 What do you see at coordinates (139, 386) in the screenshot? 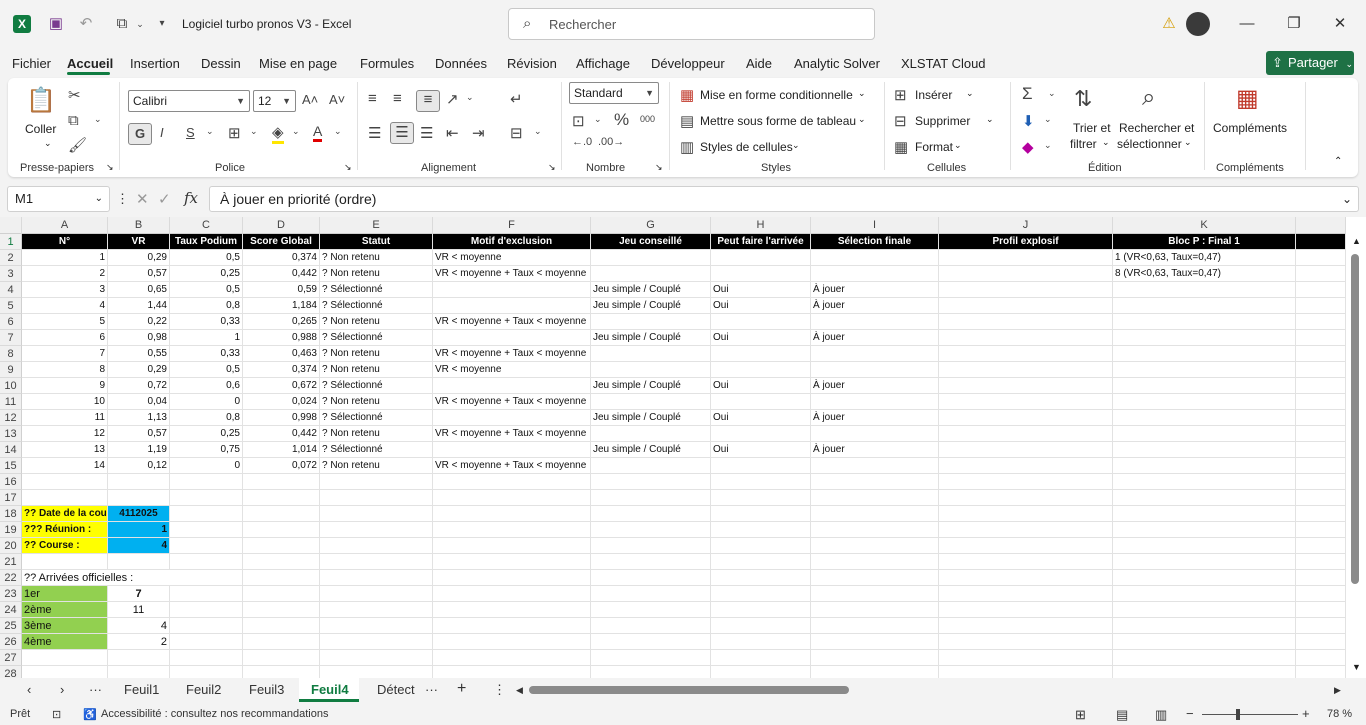
I see `table-cell: 0,72` at bounding box center [139, 386].